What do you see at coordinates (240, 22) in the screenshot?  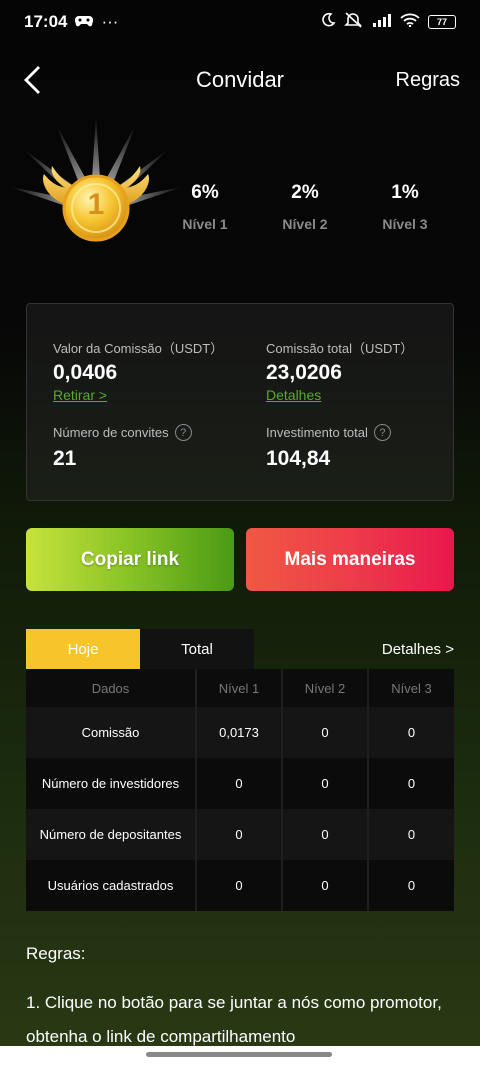 I see `status-bar: 17:04 ··· 77` at bounding box center [240, 22].